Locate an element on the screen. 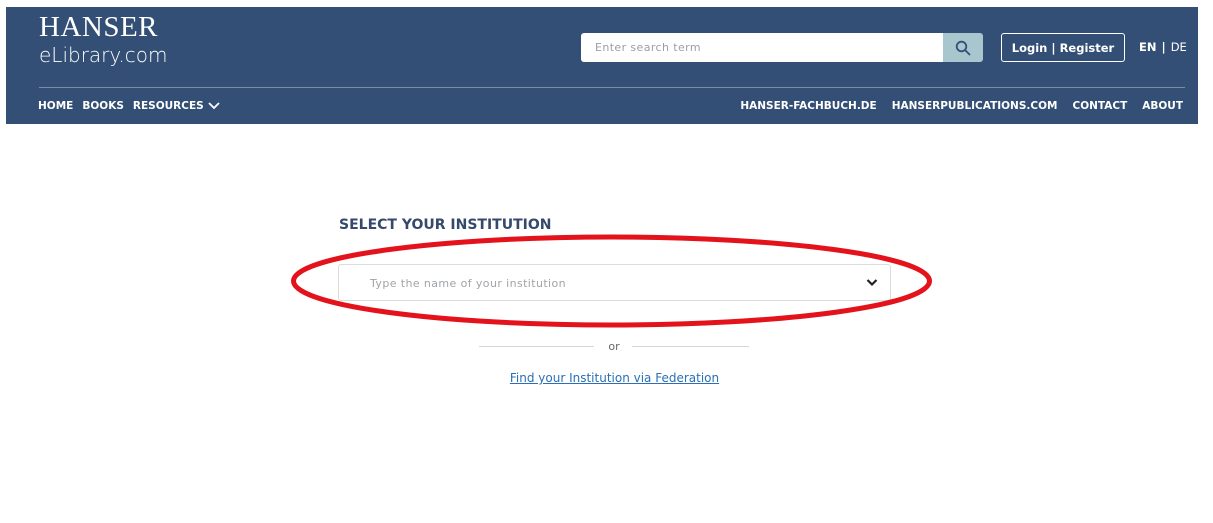  nav-about: ABOUT is located at coordinates (1162, 106).